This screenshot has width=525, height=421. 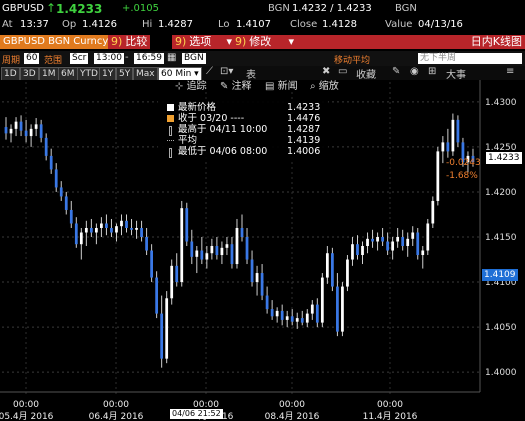 I want to click on open-label: Op, so click(x=69, y=24).